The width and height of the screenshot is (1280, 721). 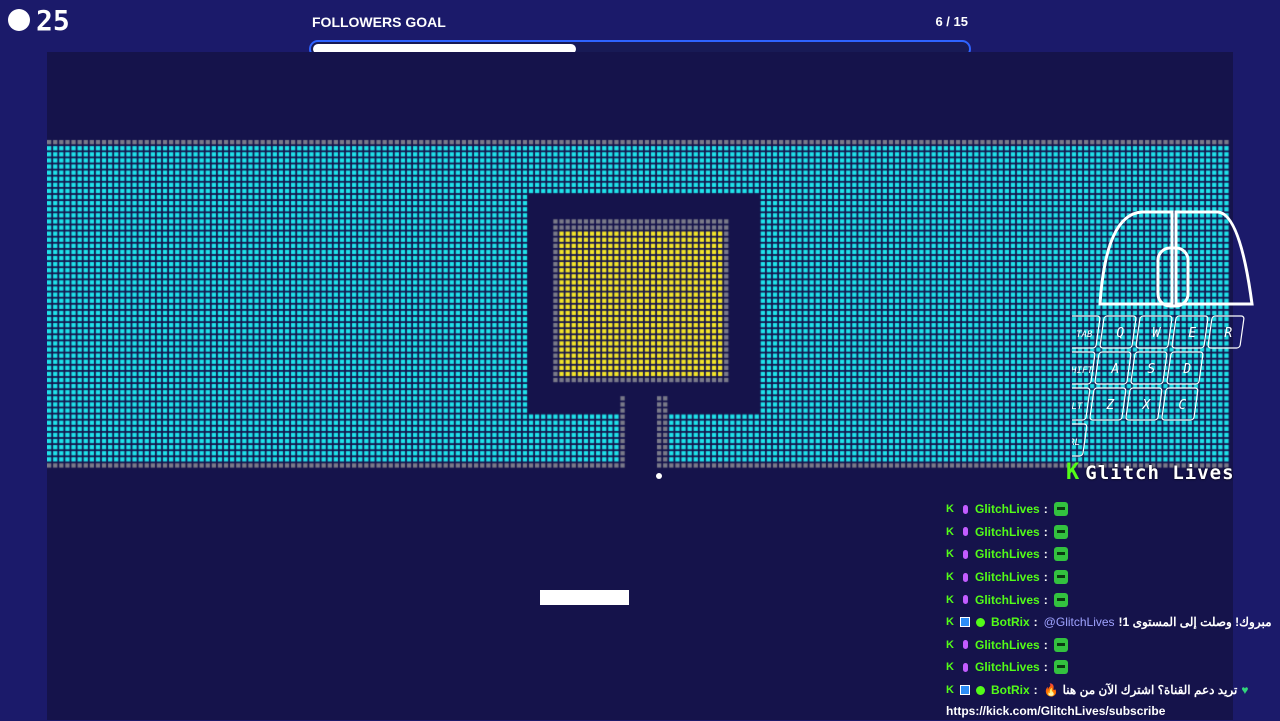 What do you see at coordinates (1113, 711) in the screenshot?
I see `subscribe-link: https://kick.com/GlitchLives/subscribe` at bounding box center [1113, 711].